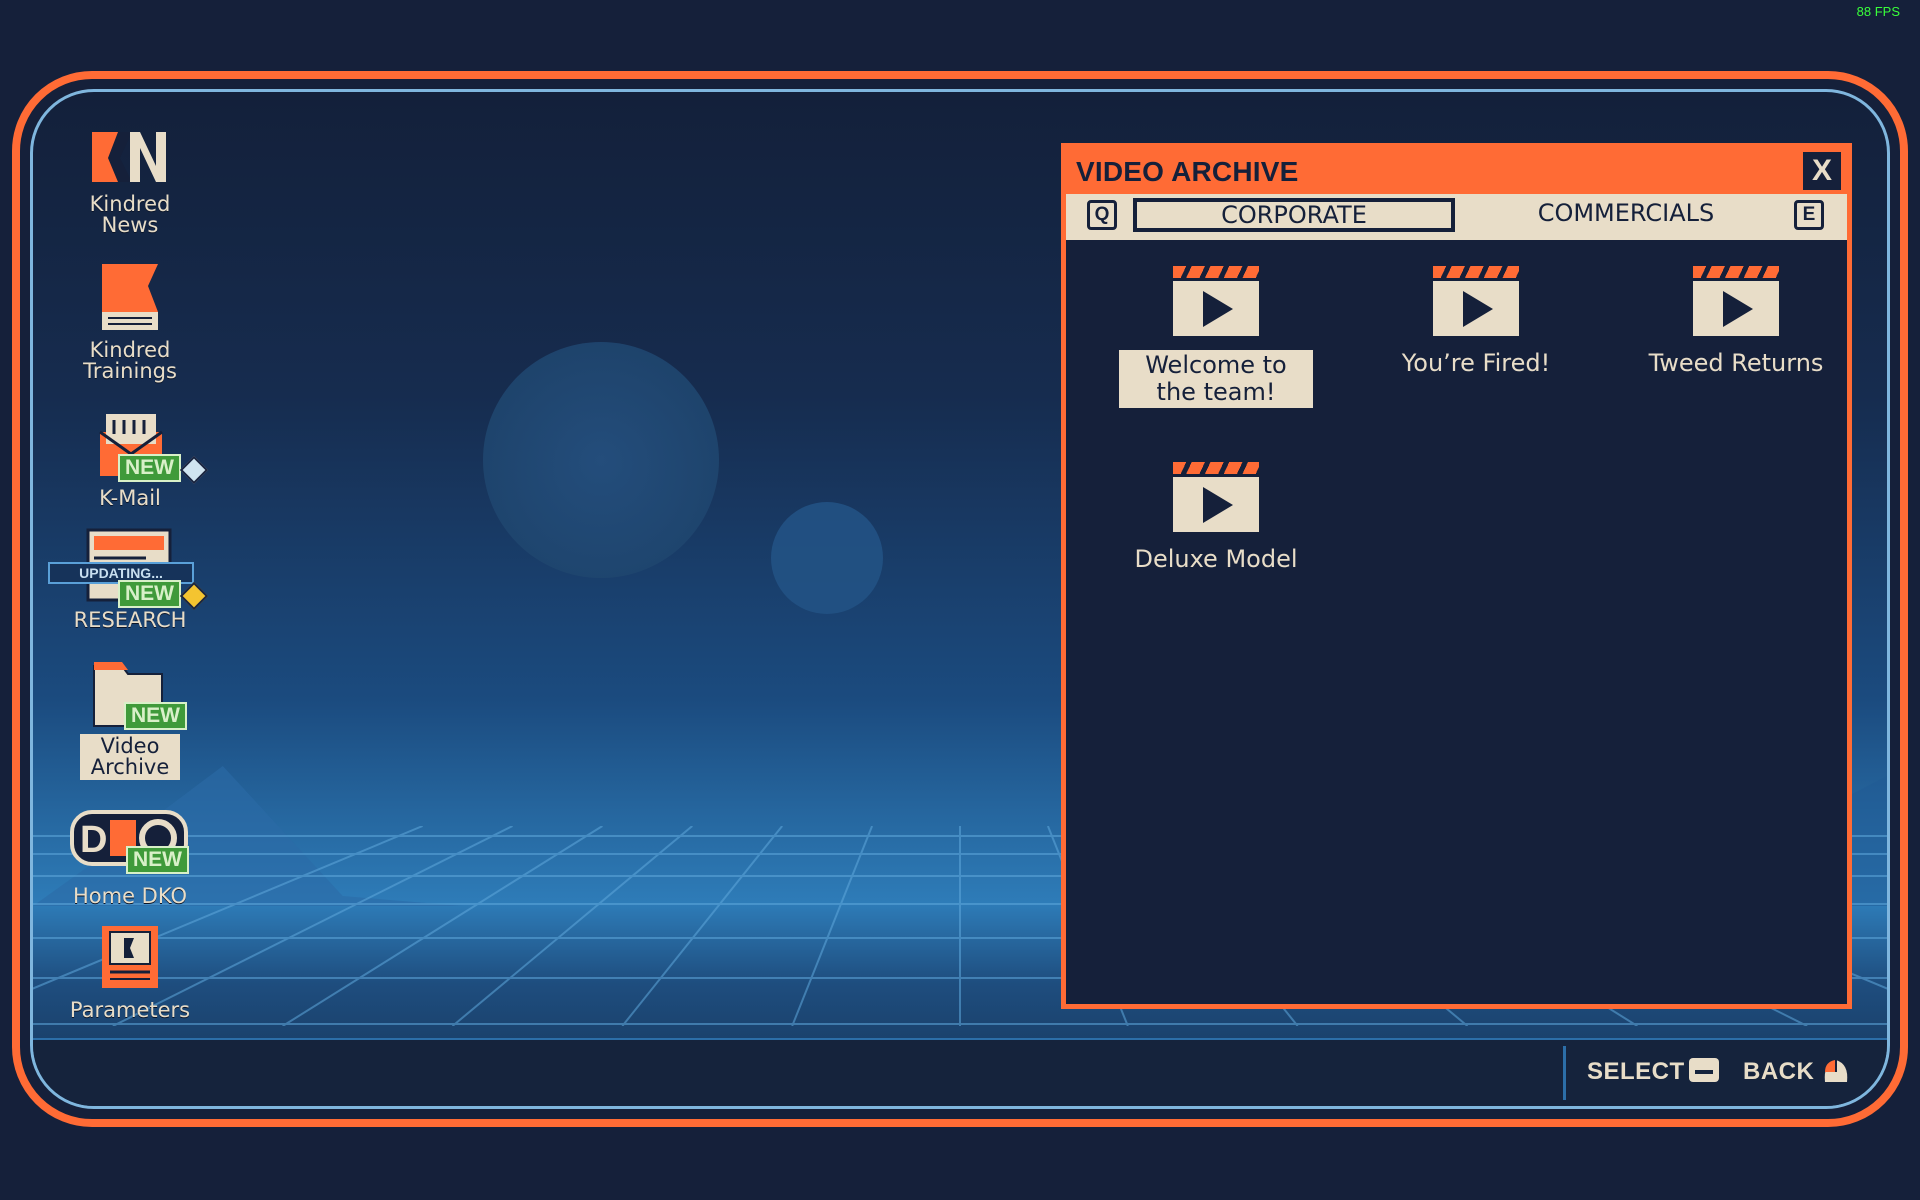  I want to click on desktop-icon-kindred-trainings: Kindred Trainings, so click(130, 322).